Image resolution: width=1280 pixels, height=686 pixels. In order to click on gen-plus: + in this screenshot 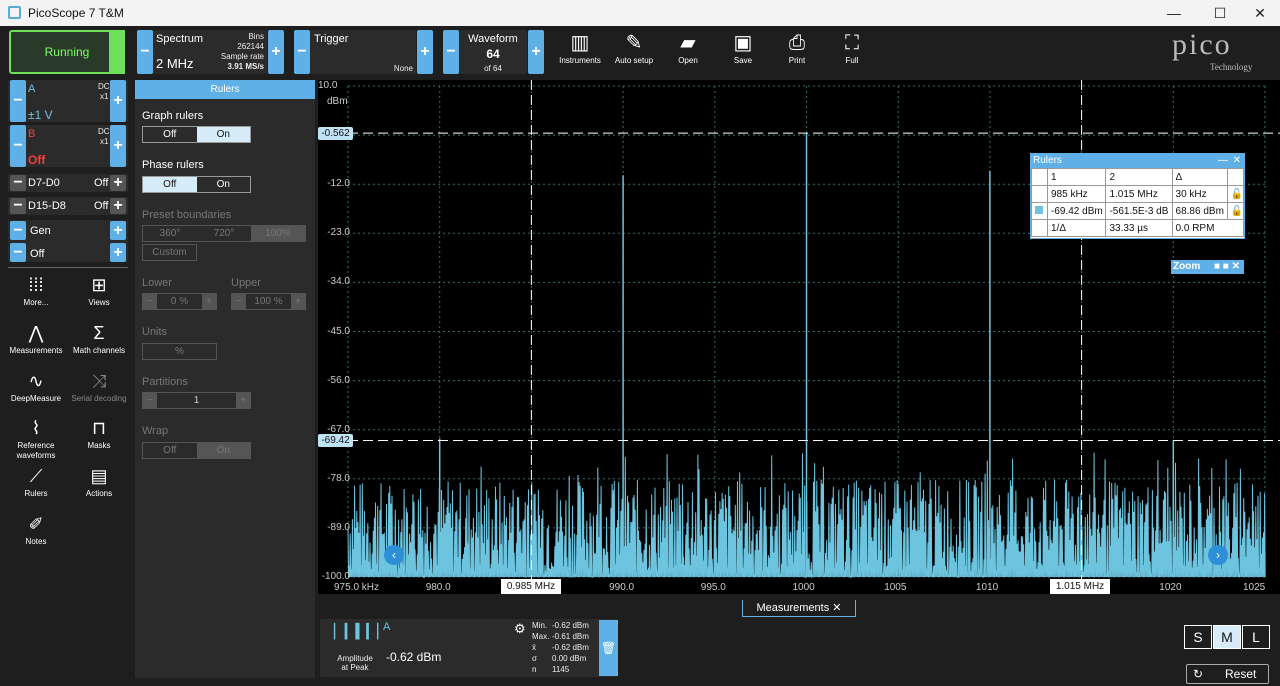, I will do `click(118, 230)`.